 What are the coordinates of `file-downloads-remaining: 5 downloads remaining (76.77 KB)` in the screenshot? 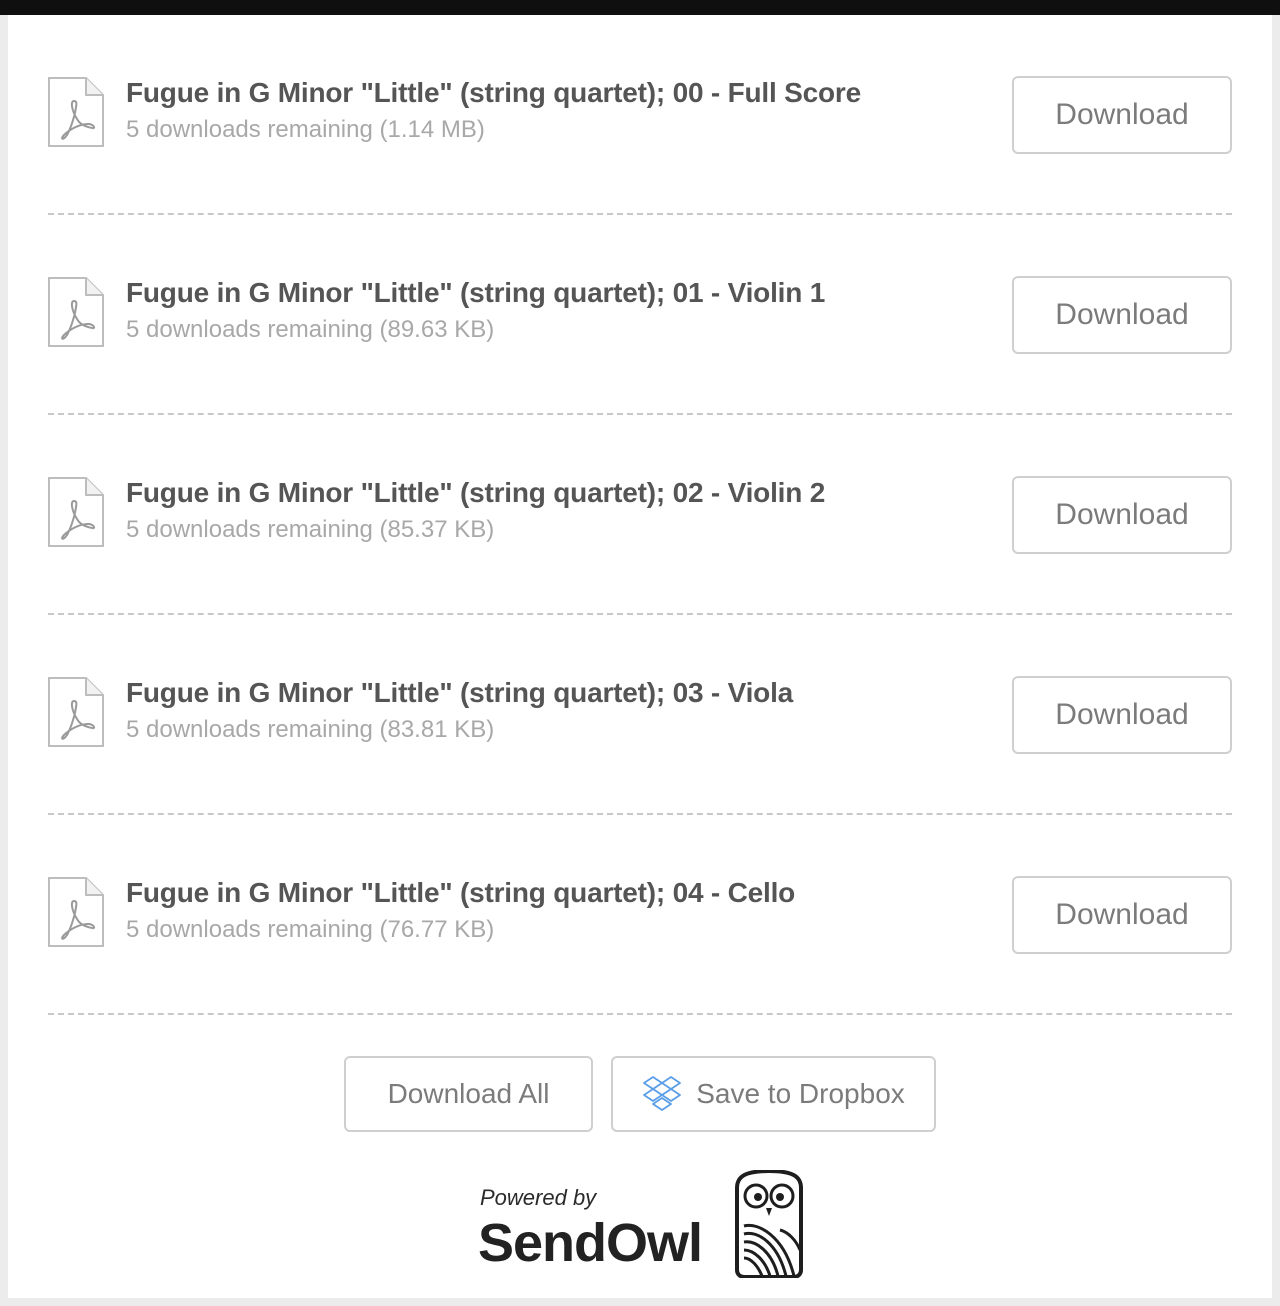 It's located at (310, 929).